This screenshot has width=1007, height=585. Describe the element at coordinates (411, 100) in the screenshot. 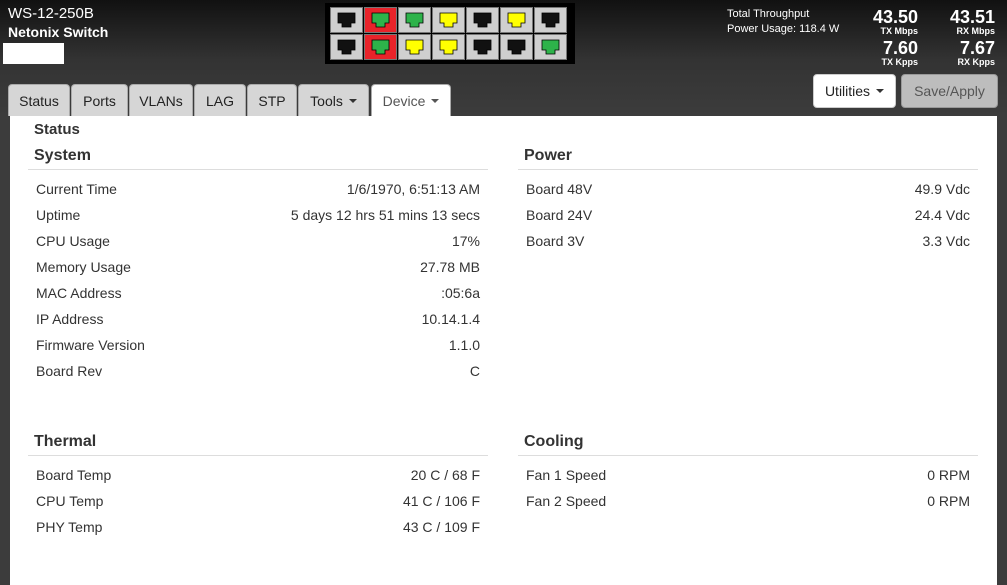

I see `tab-device: Device` at that location.